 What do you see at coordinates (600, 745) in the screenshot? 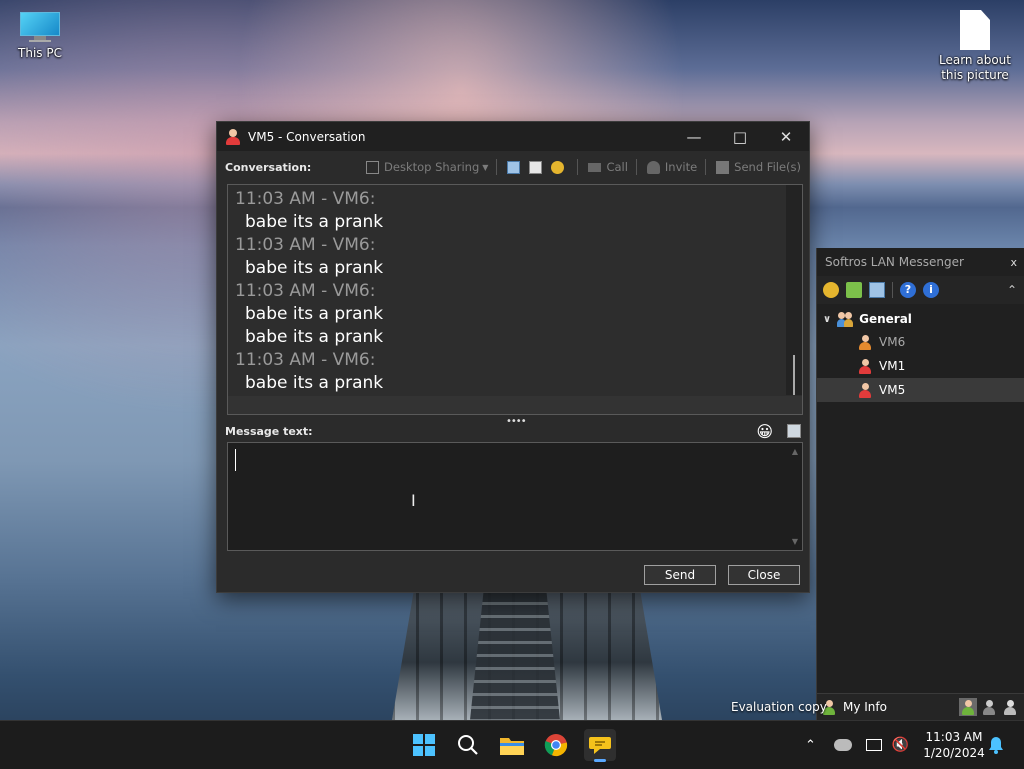
I see `softros-messenger-button` at bounding box center [600, 745].